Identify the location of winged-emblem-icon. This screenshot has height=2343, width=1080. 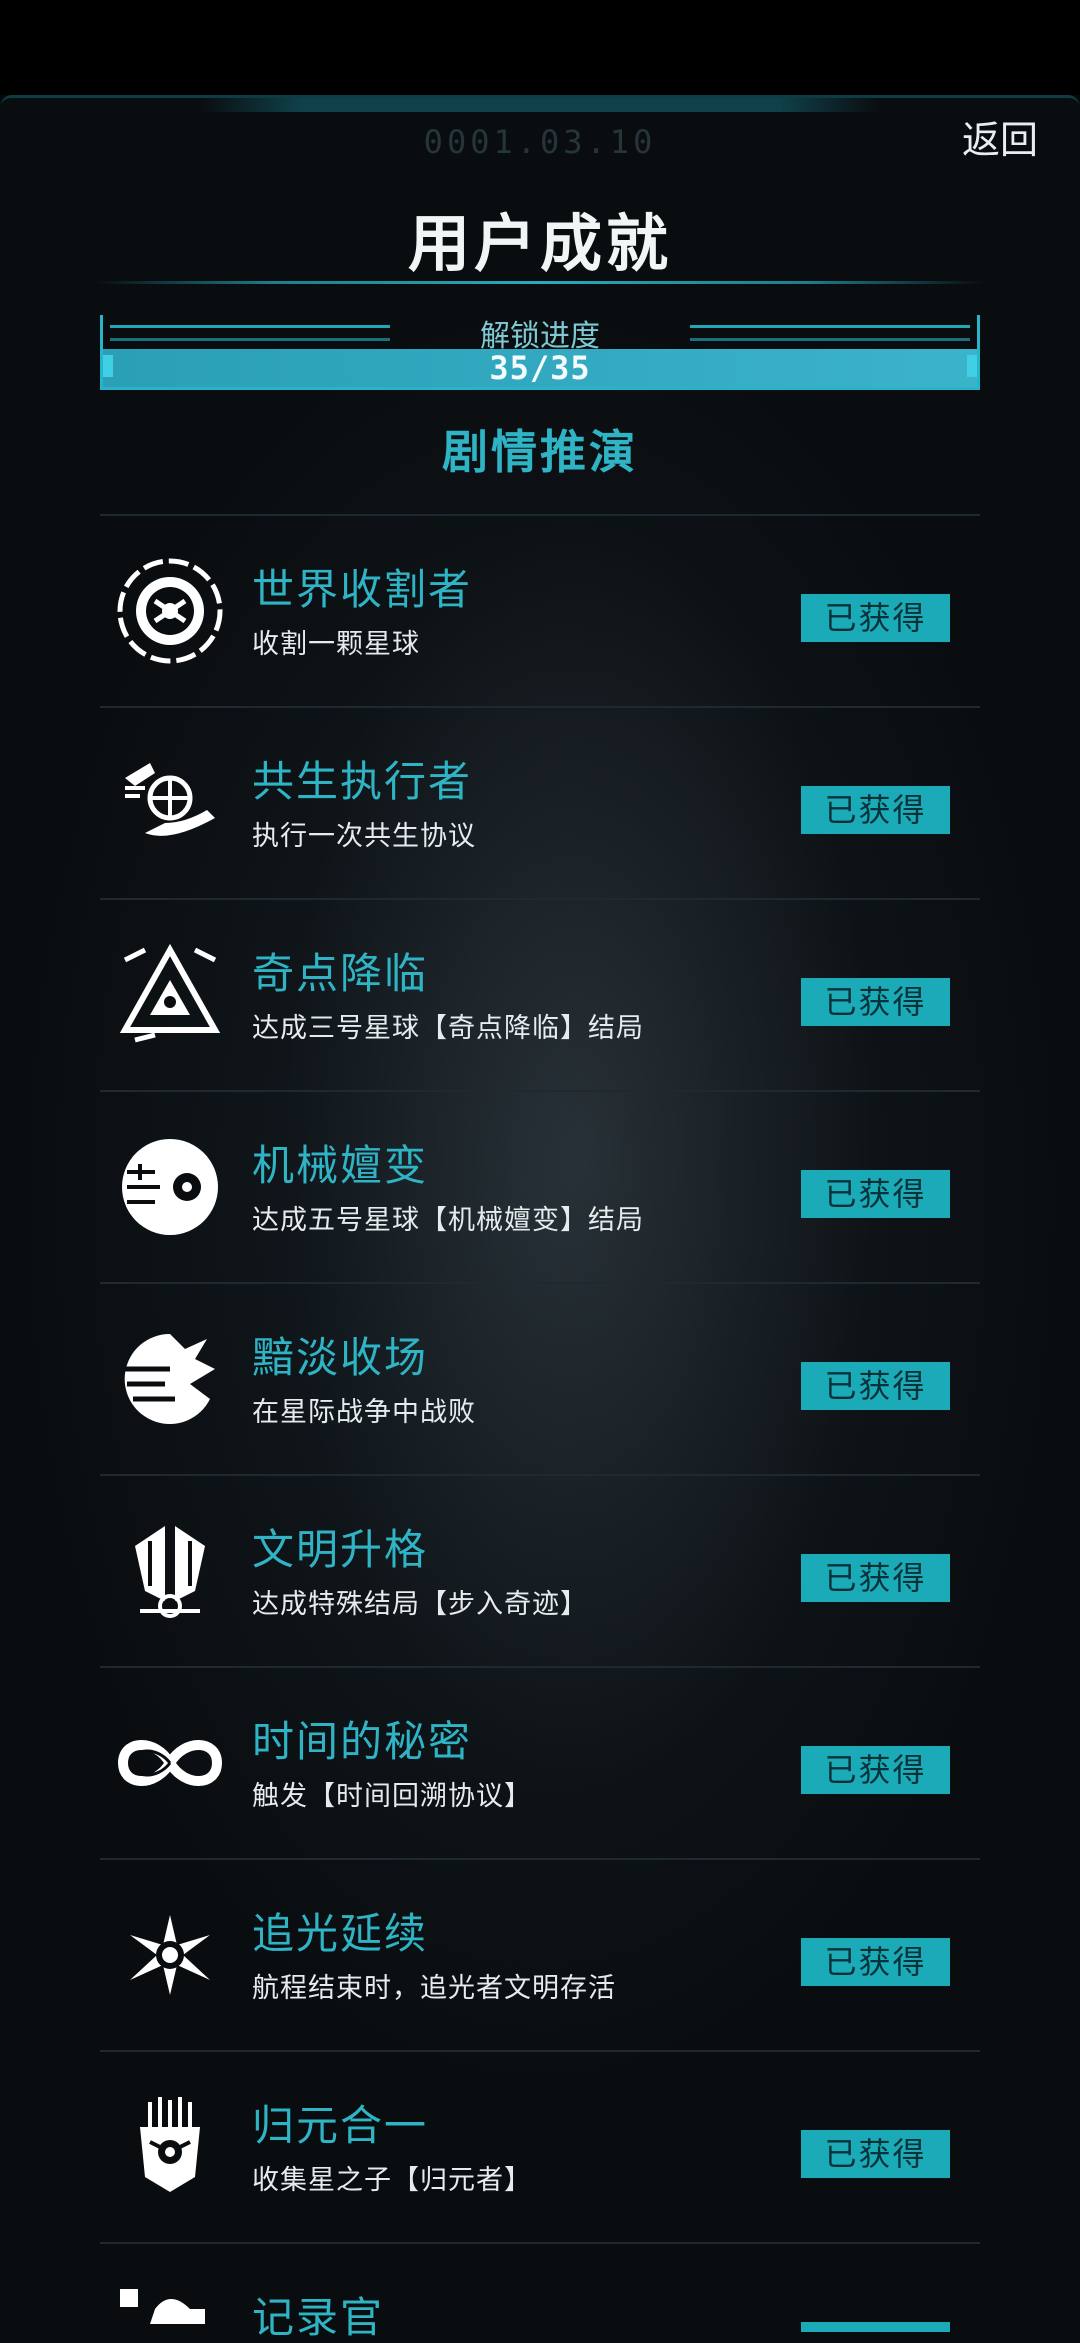
(170, 1571).